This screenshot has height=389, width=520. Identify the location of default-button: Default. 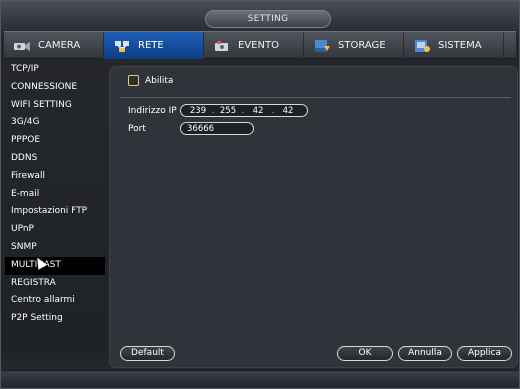
(147, 353).